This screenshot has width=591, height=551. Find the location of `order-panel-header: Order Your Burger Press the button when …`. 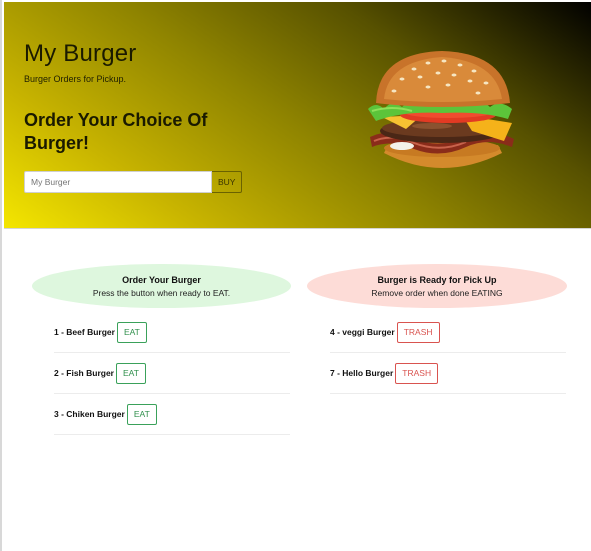

order-panel-header: Order Your Burger Press the button when … is located at coordinates (161, 286).